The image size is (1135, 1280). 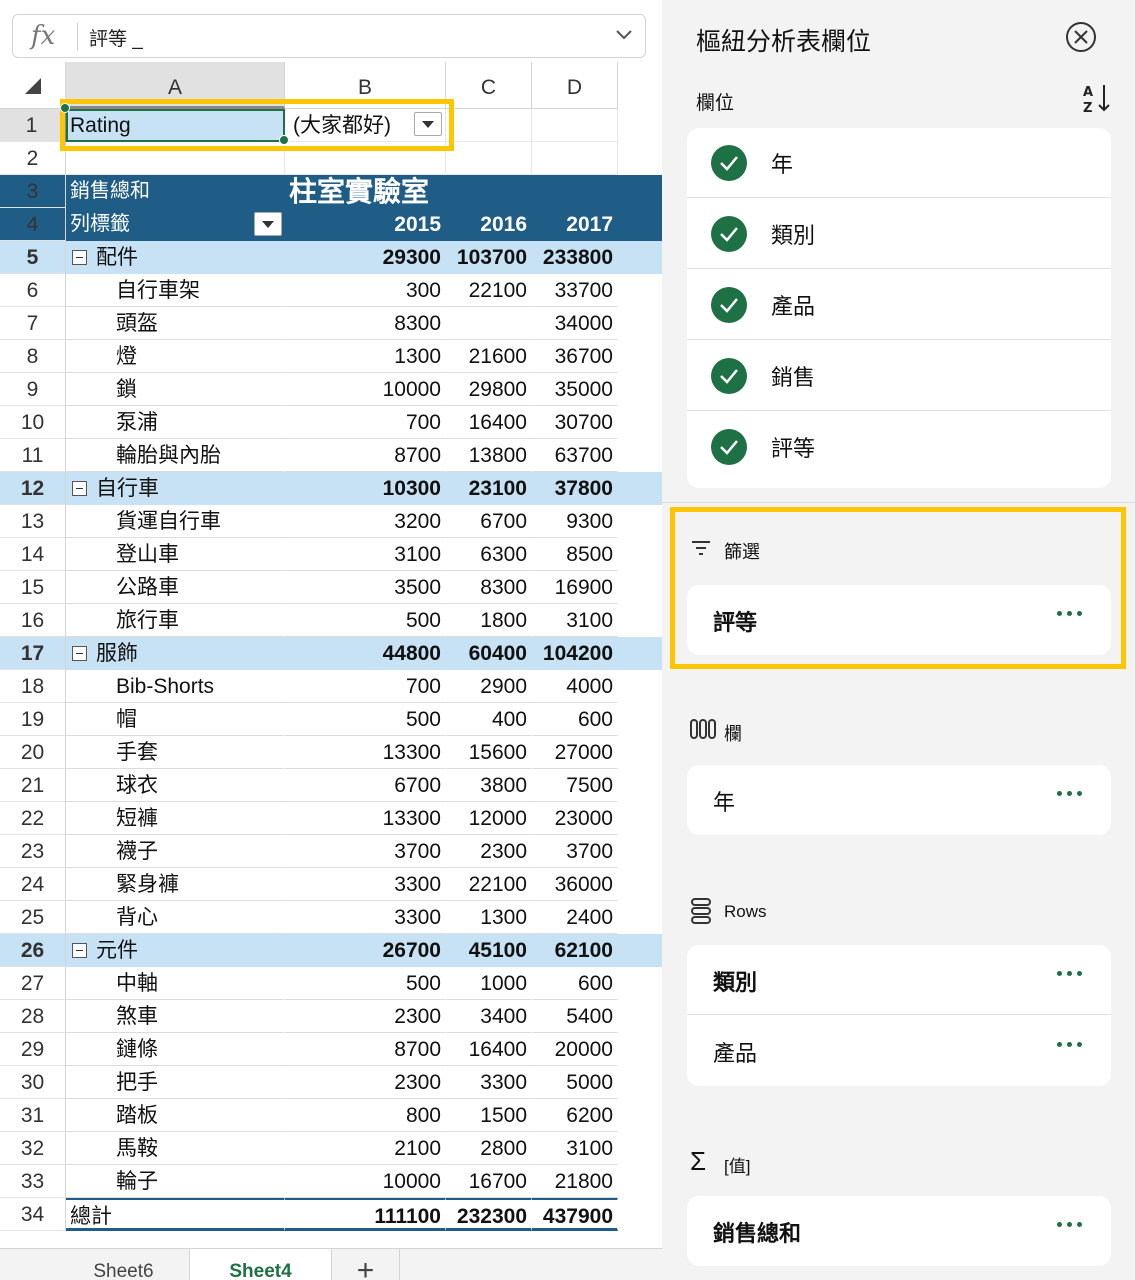 What do you see at coordinates (575, 521) in the screenshot?
I see `item-value: 9300` at bounding box center [575, 521].